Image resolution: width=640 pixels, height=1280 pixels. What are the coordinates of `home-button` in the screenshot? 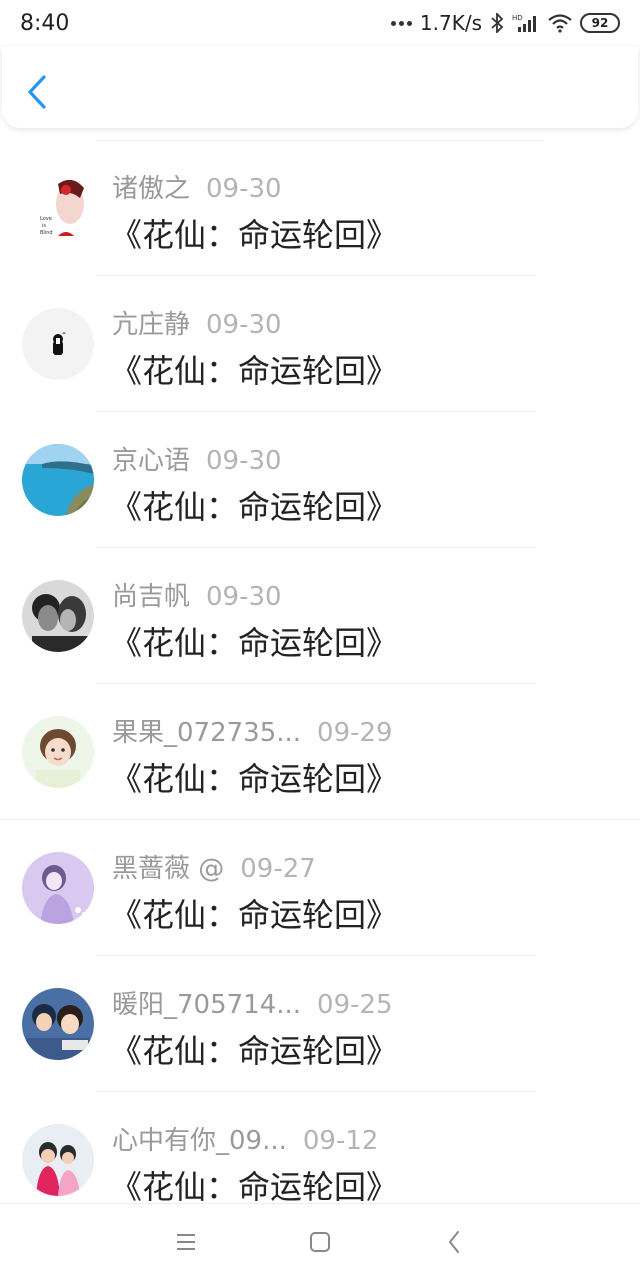 It's located at (320, 1242).